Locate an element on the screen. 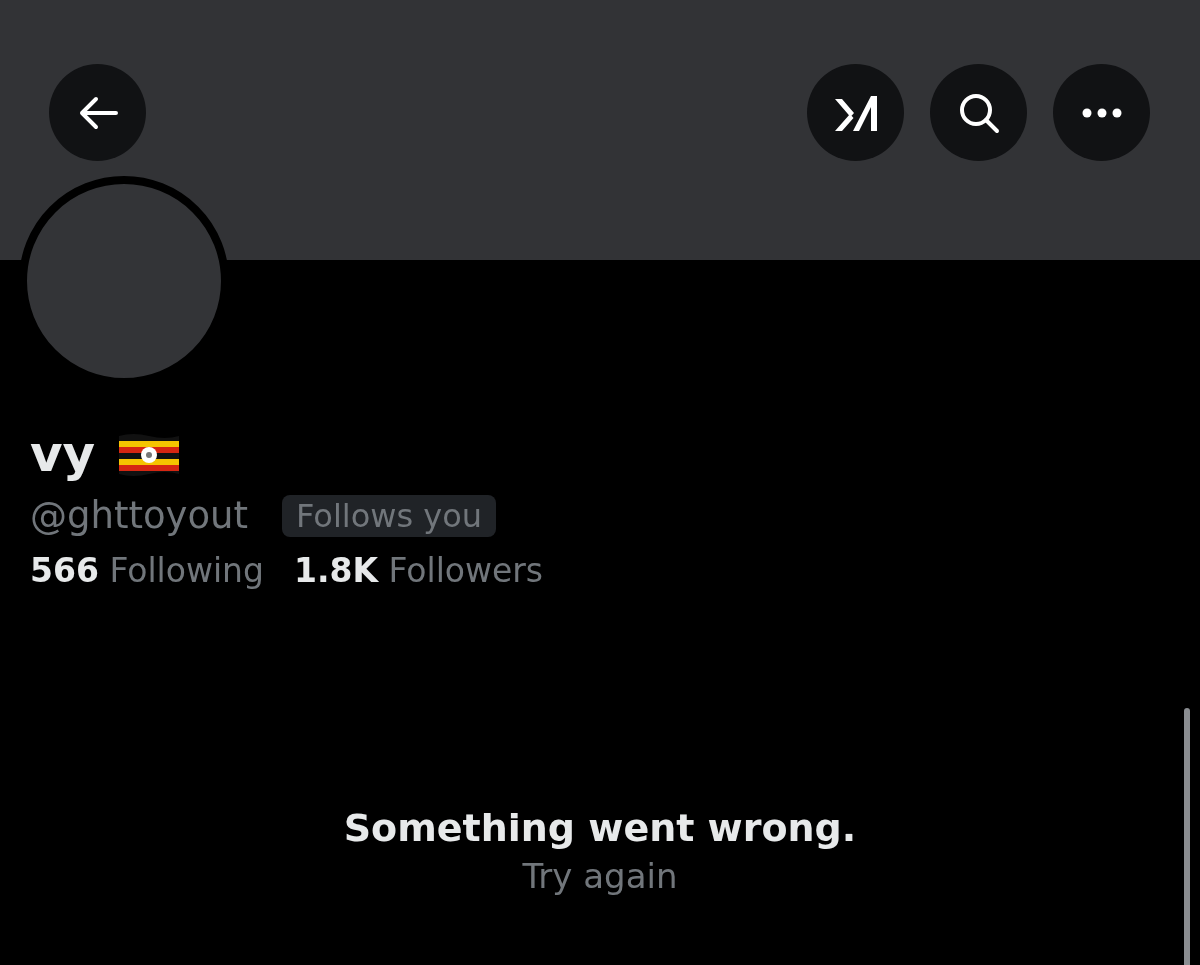 The image size is (1200, 965). error-message: Something went wrong. is located at coordinates (600, 828).